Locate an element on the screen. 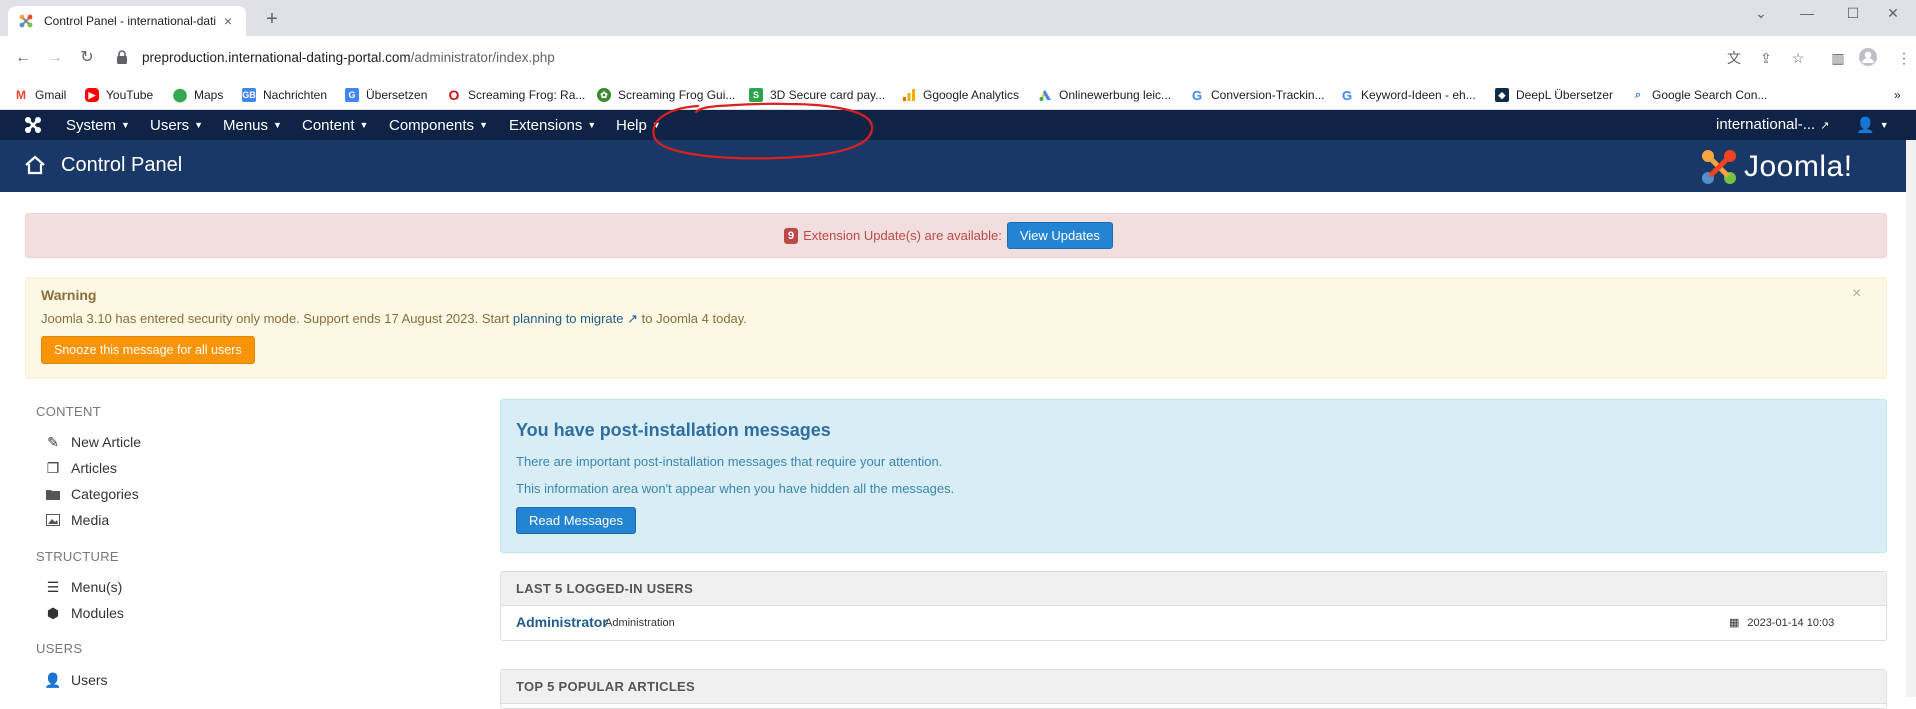 This screenshot has width=1916, height=709. sidebar-item-categories: Categories is located at coordinates (92, 494).